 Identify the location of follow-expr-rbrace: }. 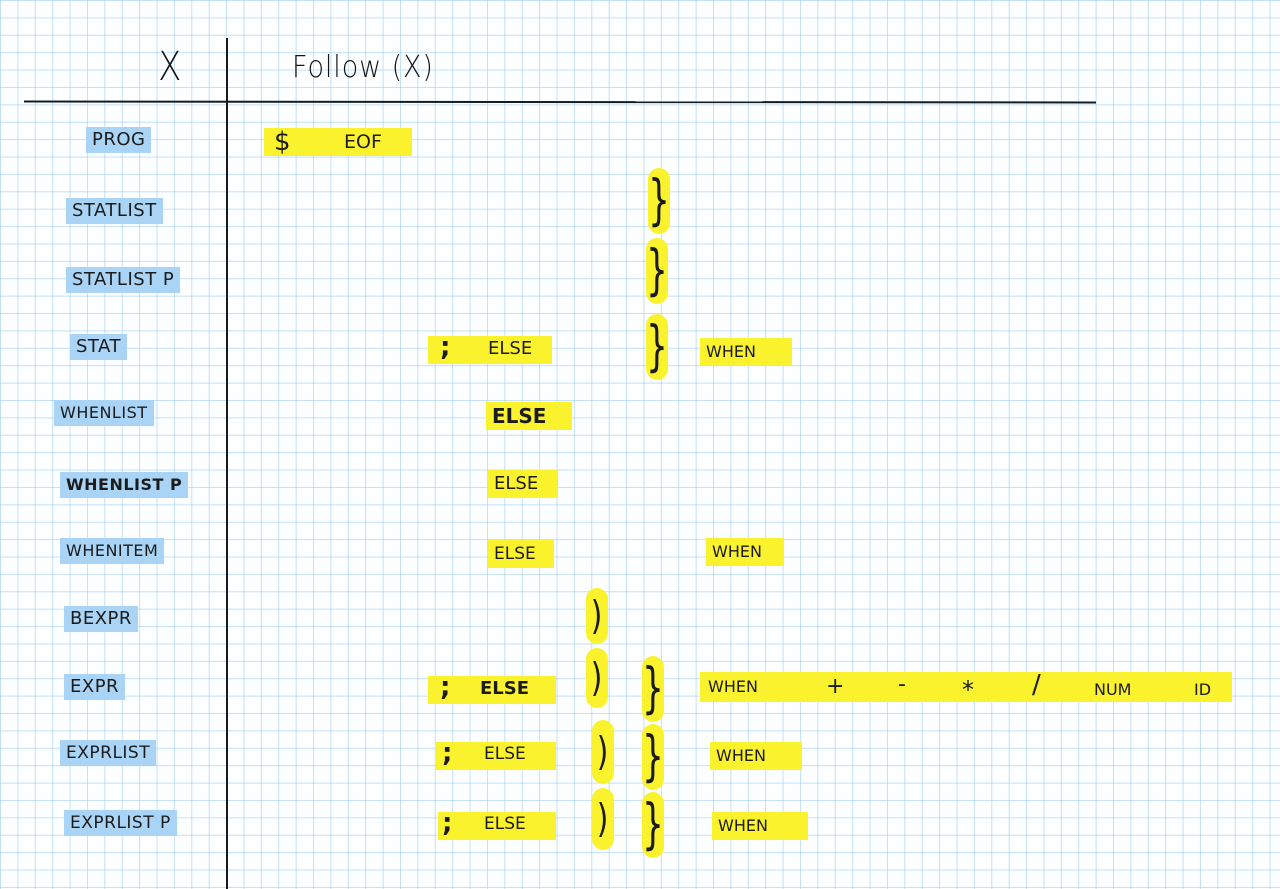
(653, 689).